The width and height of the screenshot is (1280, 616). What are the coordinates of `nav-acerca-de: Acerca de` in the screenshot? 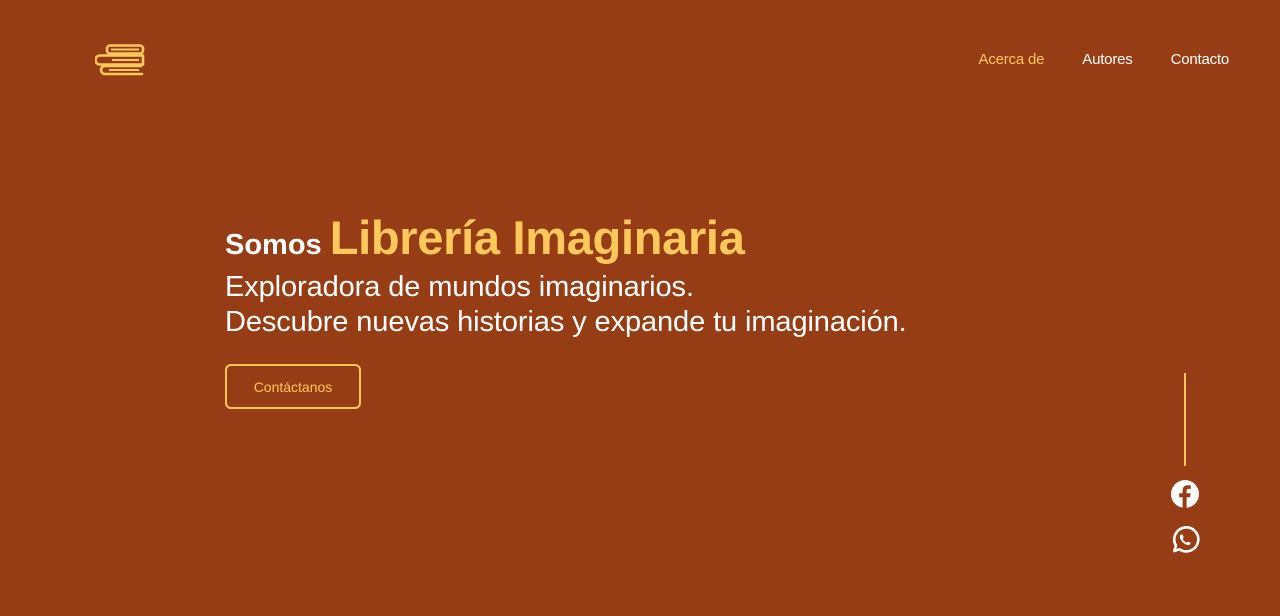 It's located at (1012, 59).